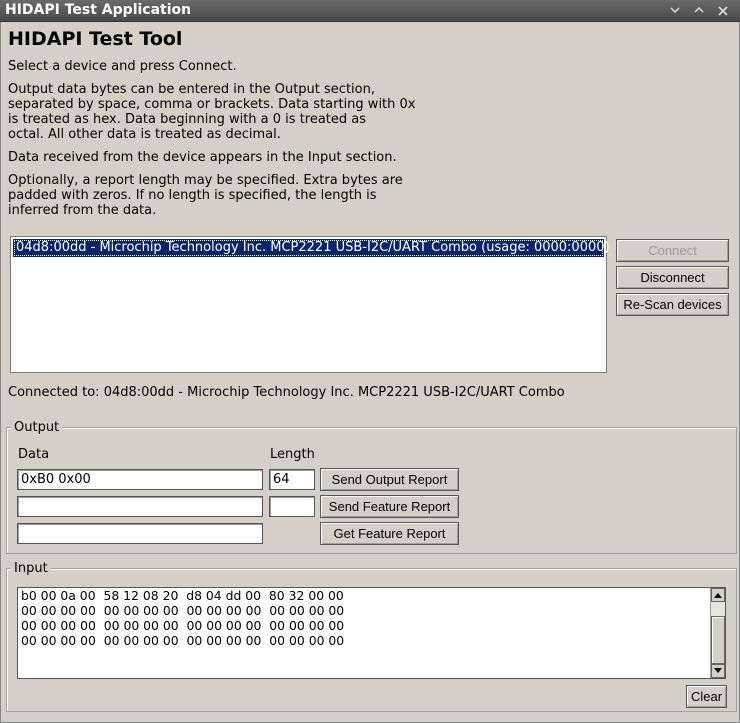 This screenshot has width=740, height=723. I want to click on feature-data-input, so click(140, 506).